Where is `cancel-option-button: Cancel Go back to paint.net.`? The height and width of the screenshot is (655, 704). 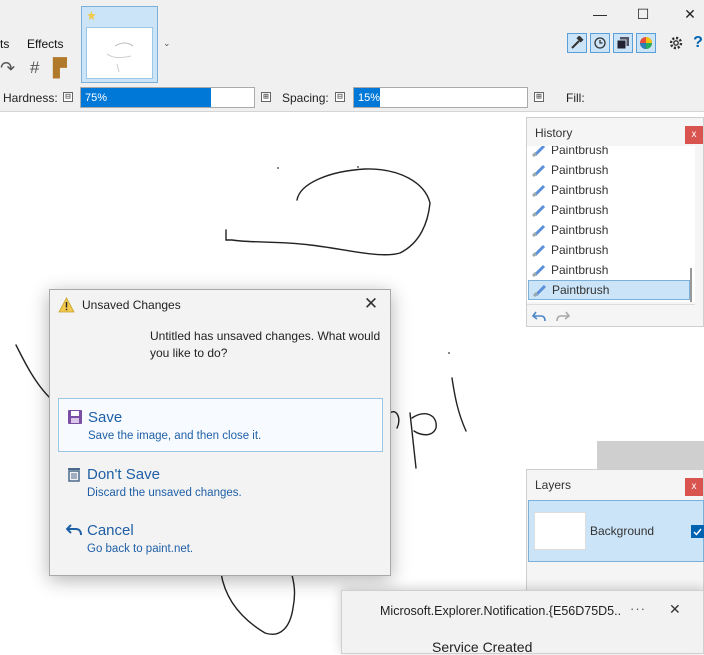
cancel-option-button: Cancel Go back to paint.net. is located at coordinates (220, 539).